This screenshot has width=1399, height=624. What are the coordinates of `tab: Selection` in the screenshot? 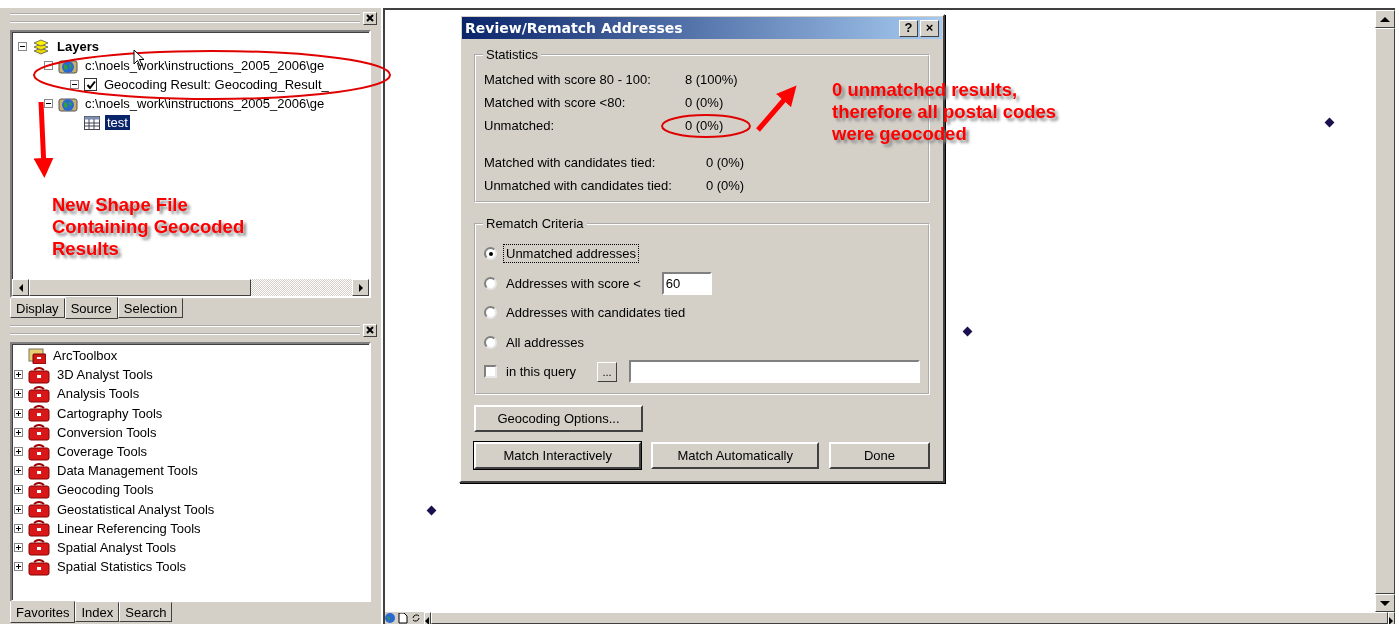 It's located at (150, 308).